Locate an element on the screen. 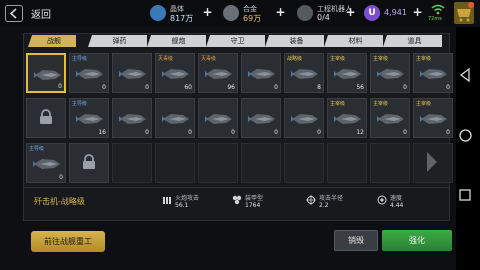 Image resolution: width=480 pixels, height=270 pixels. tab-items: 道具 is located at coordinates (412, 41).